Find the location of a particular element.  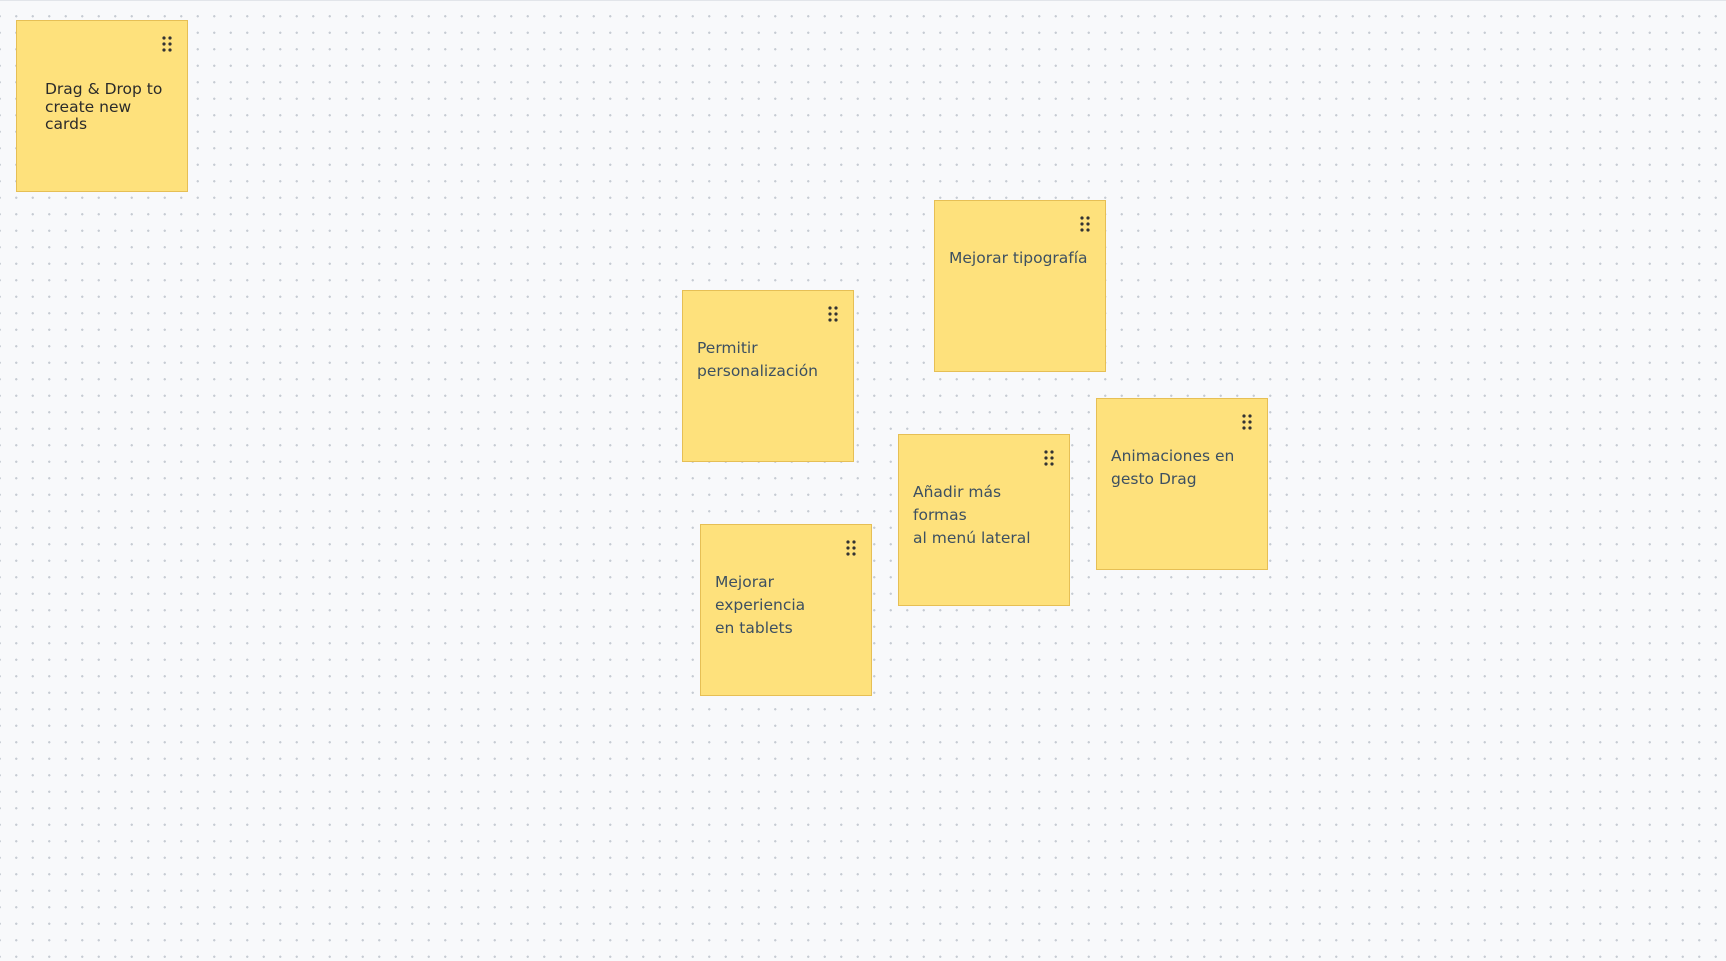

sticky-note: Mejorar experiencia en tablets is located at coordinates (786, 610).